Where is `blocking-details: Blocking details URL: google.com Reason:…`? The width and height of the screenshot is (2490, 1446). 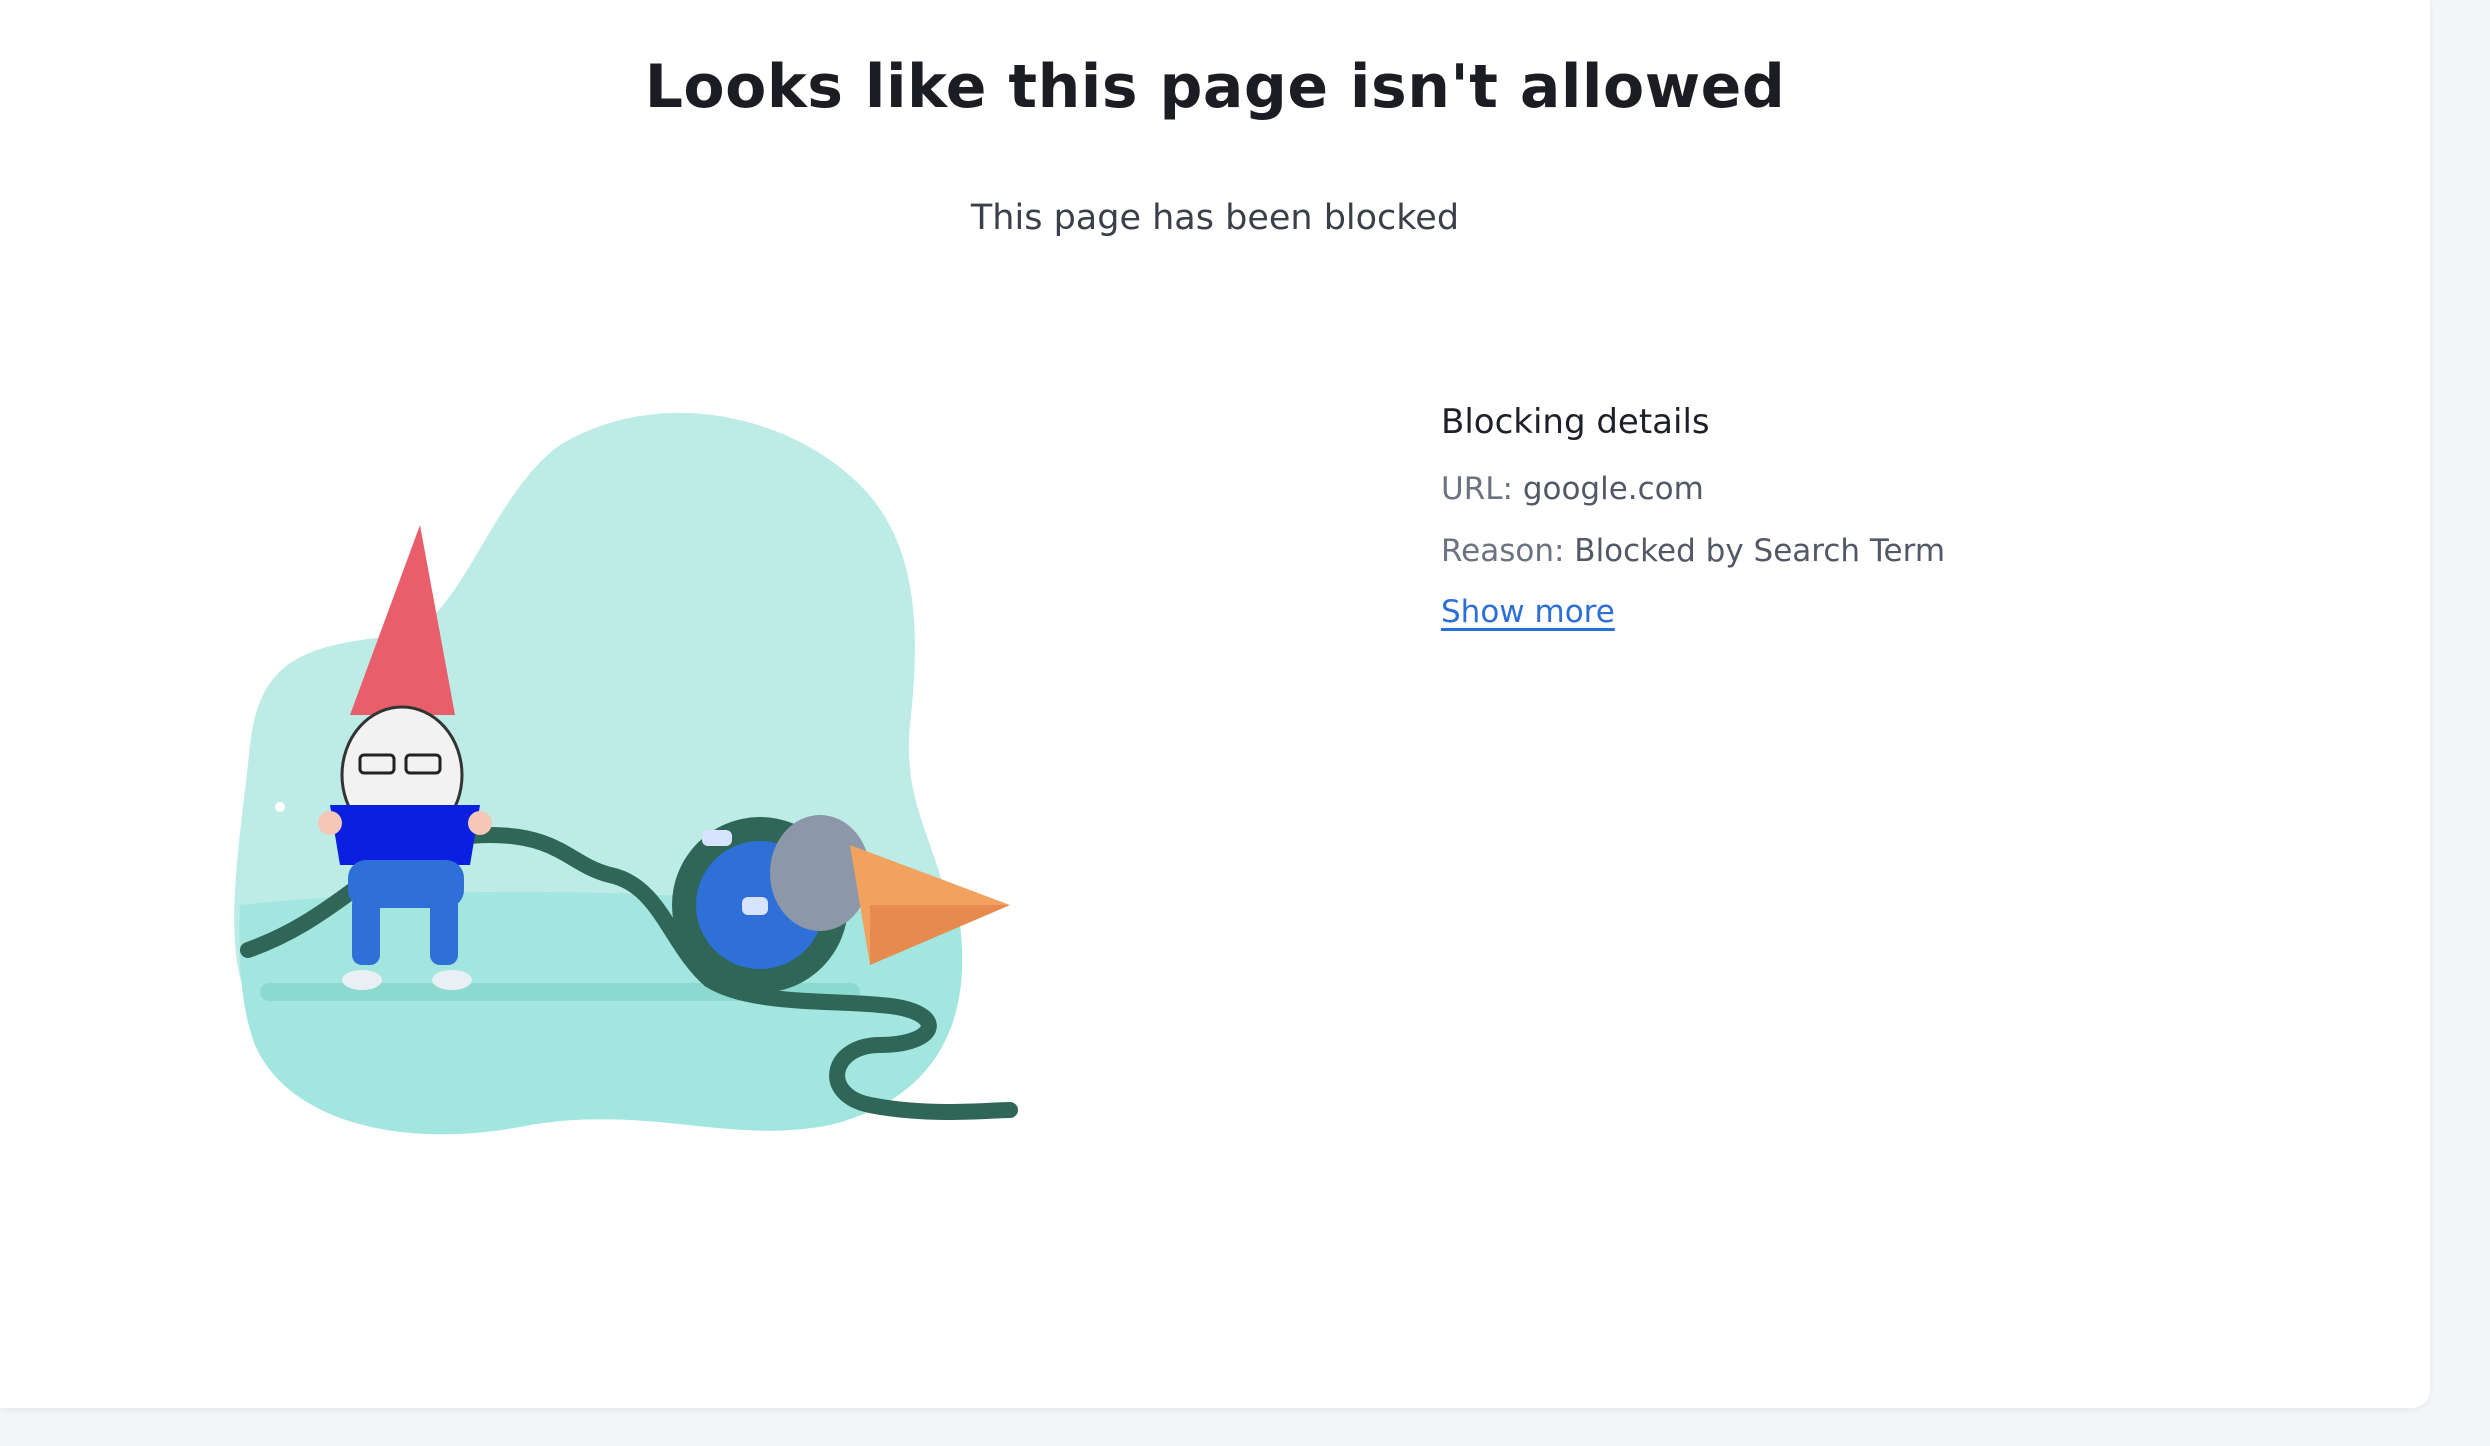
blocking-details: Blocking details URL: google.com Reason:… is located at coordinates (1891, 516).